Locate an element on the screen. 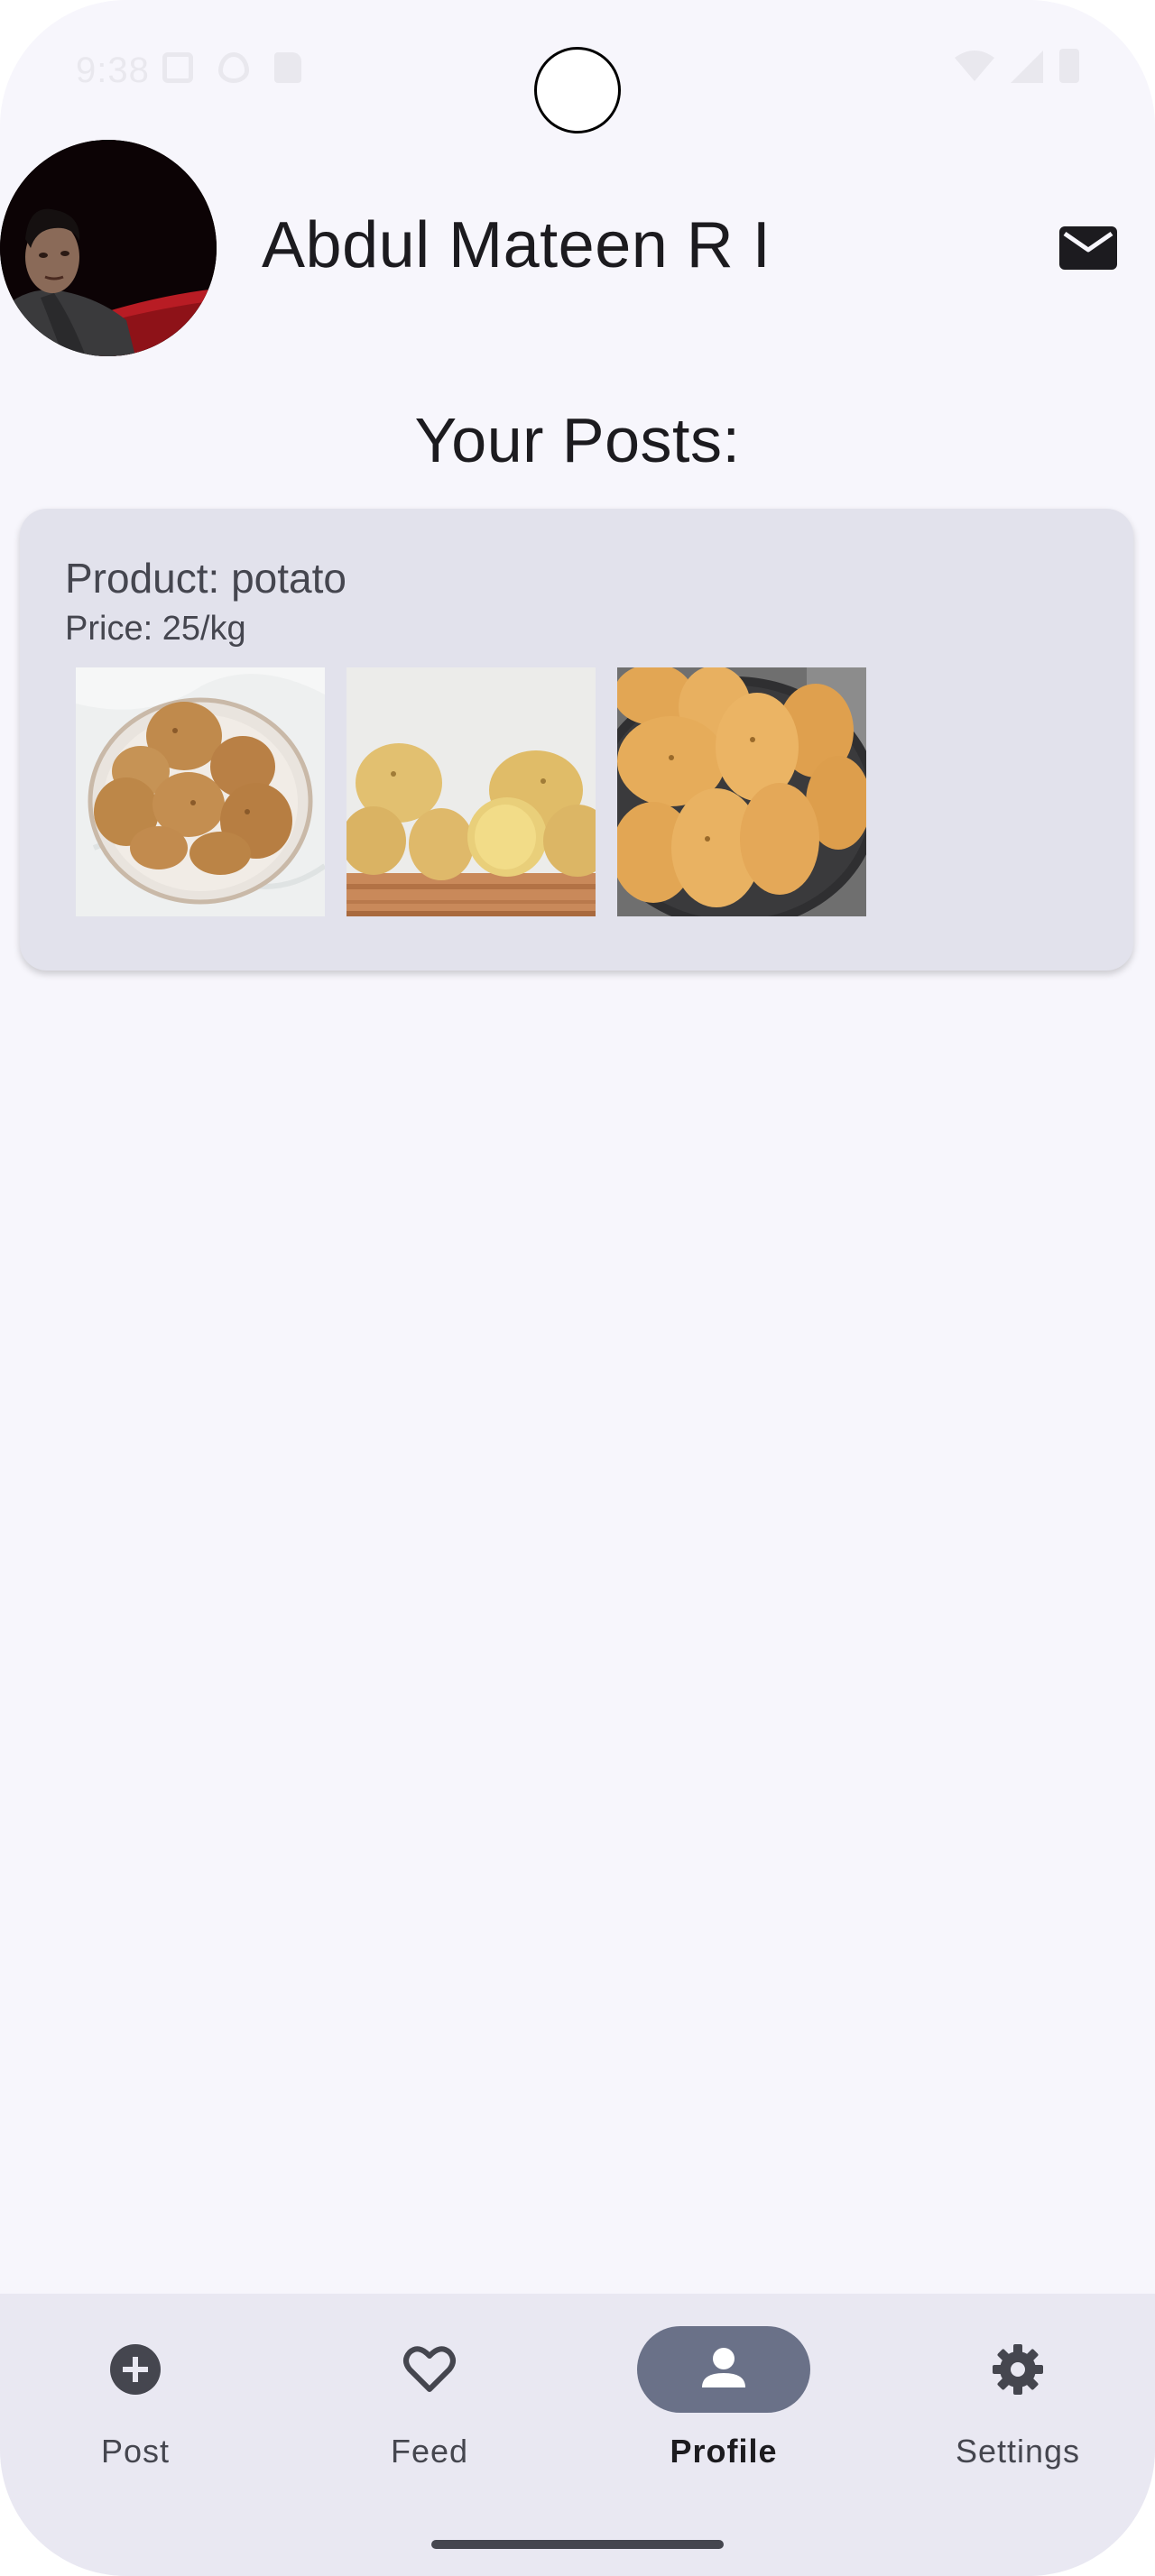 This screenshot has width=1155, height=2576. mail-icon is located at coordinates (1088, 248).